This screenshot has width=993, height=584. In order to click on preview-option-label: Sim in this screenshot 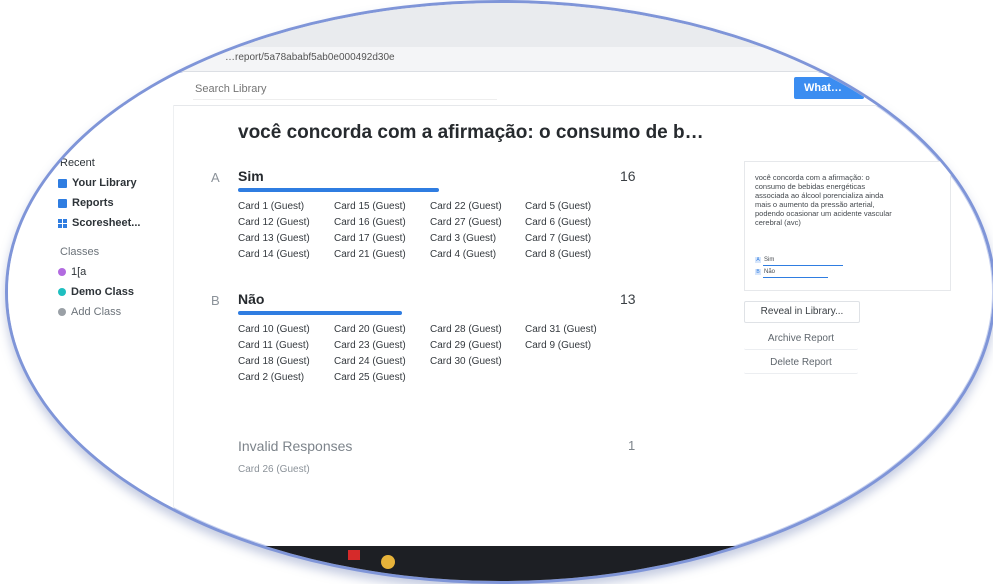, I will do `click(769, 260)`.